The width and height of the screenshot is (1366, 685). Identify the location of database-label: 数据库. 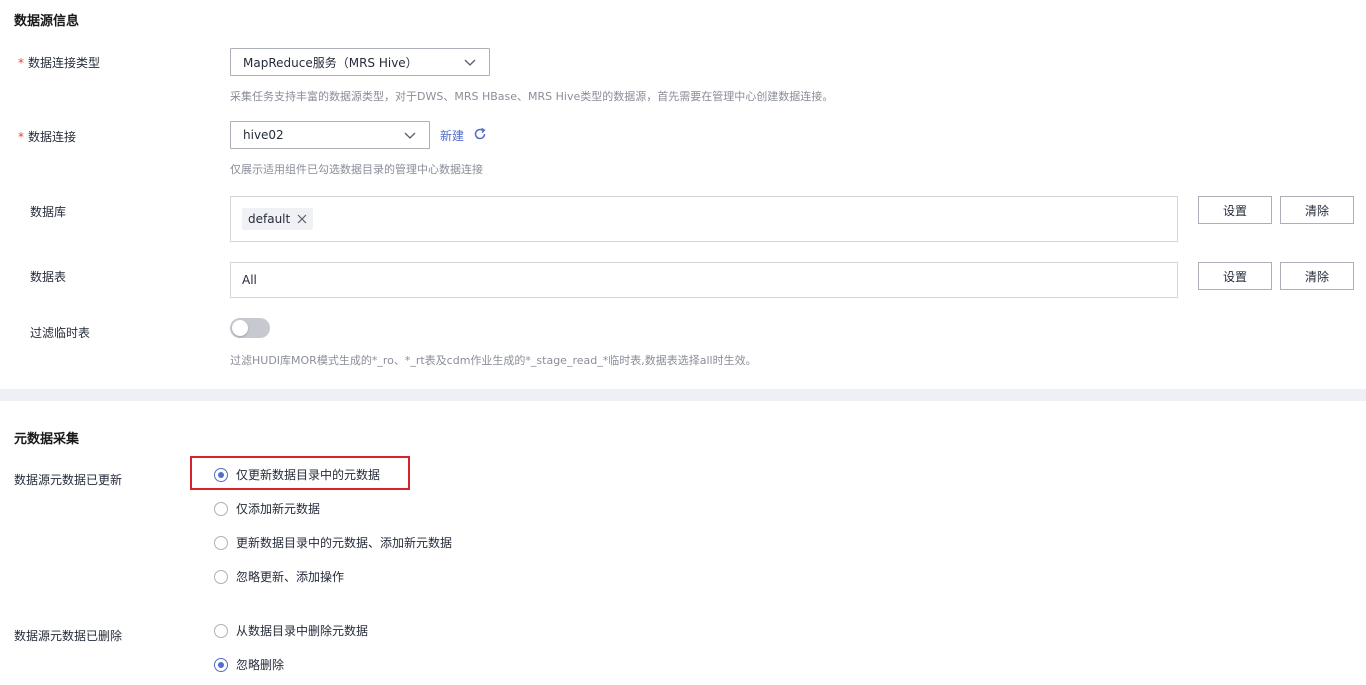
(48, 212).